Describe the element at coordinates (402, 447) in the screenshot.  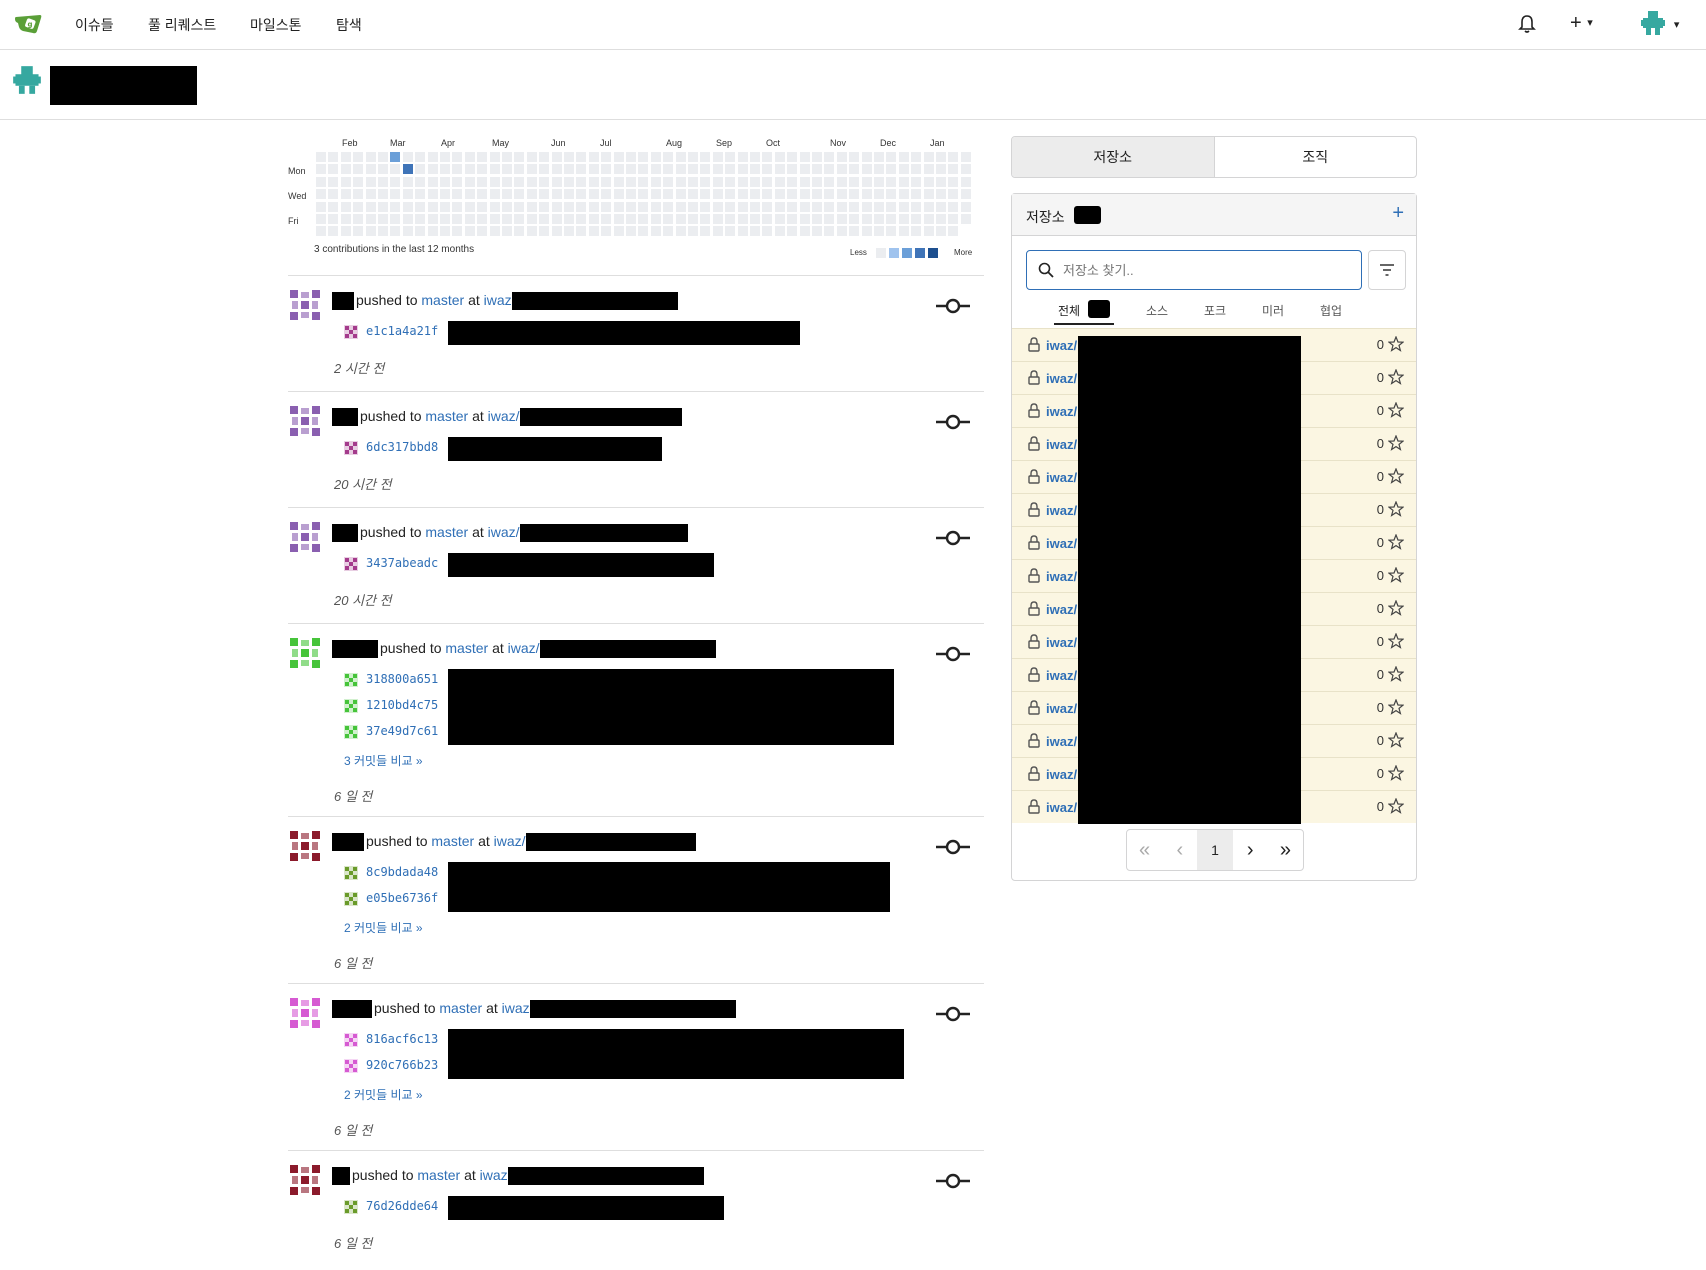
I see `commit-sha-link: 6dc317bbd8` at that location.